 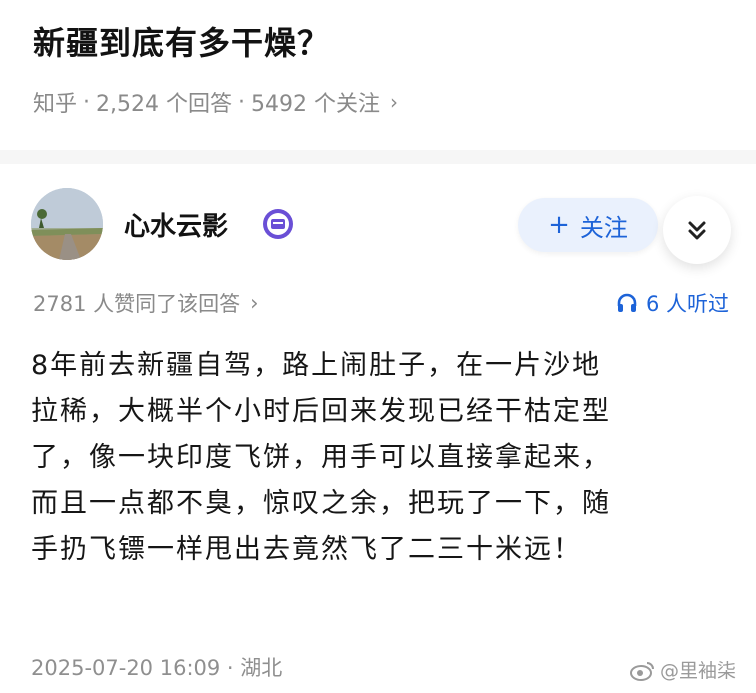 I want to click on listen-count: 6 人听过, so click(x=672, y=303).